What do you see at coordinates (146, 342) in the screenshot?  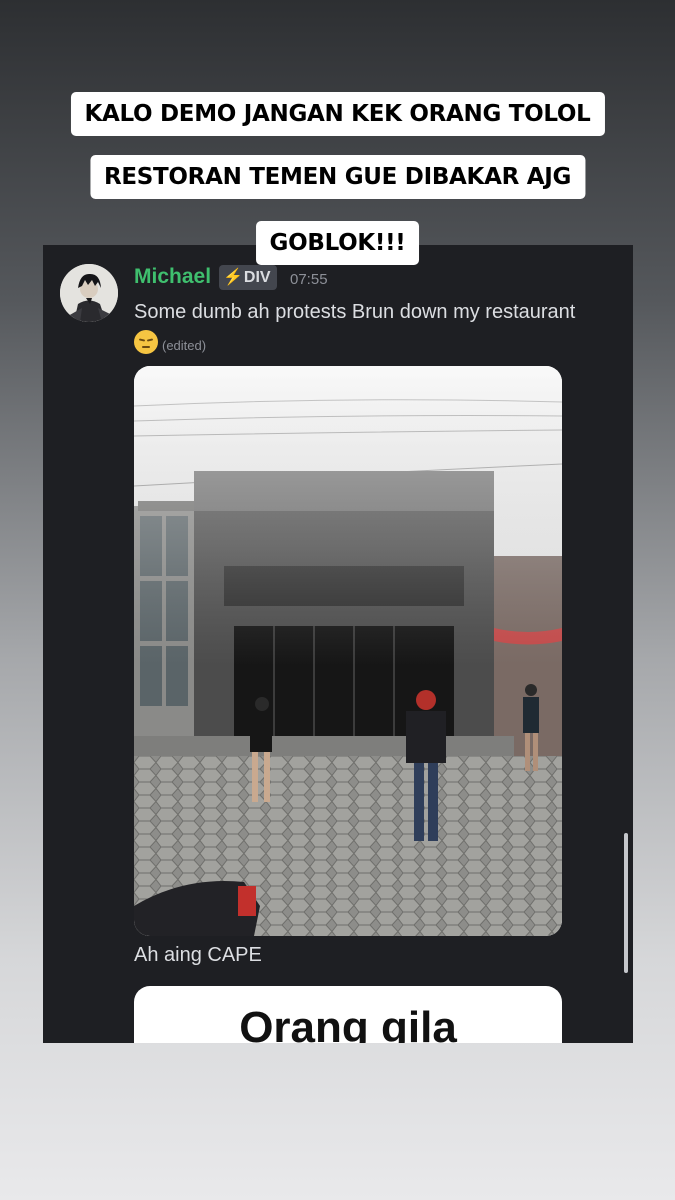 I see `pensive-face-emoji-icon` at bounding box center [146, 342].